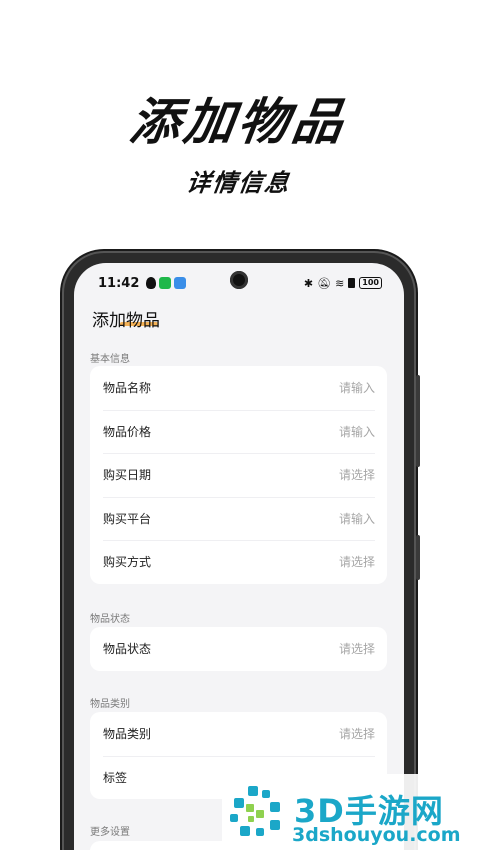 Image resolution: width=478 pixels, height=850 pixels. Describe the element at coordinates (340, 283) in the screenshot. I see `wifi-icon: ≋` at that location.